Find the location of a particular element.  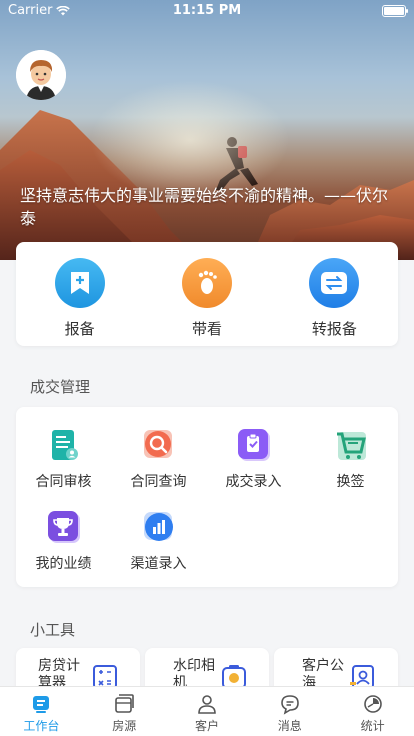

contract-search-icon is located at coordinates (159, 445).